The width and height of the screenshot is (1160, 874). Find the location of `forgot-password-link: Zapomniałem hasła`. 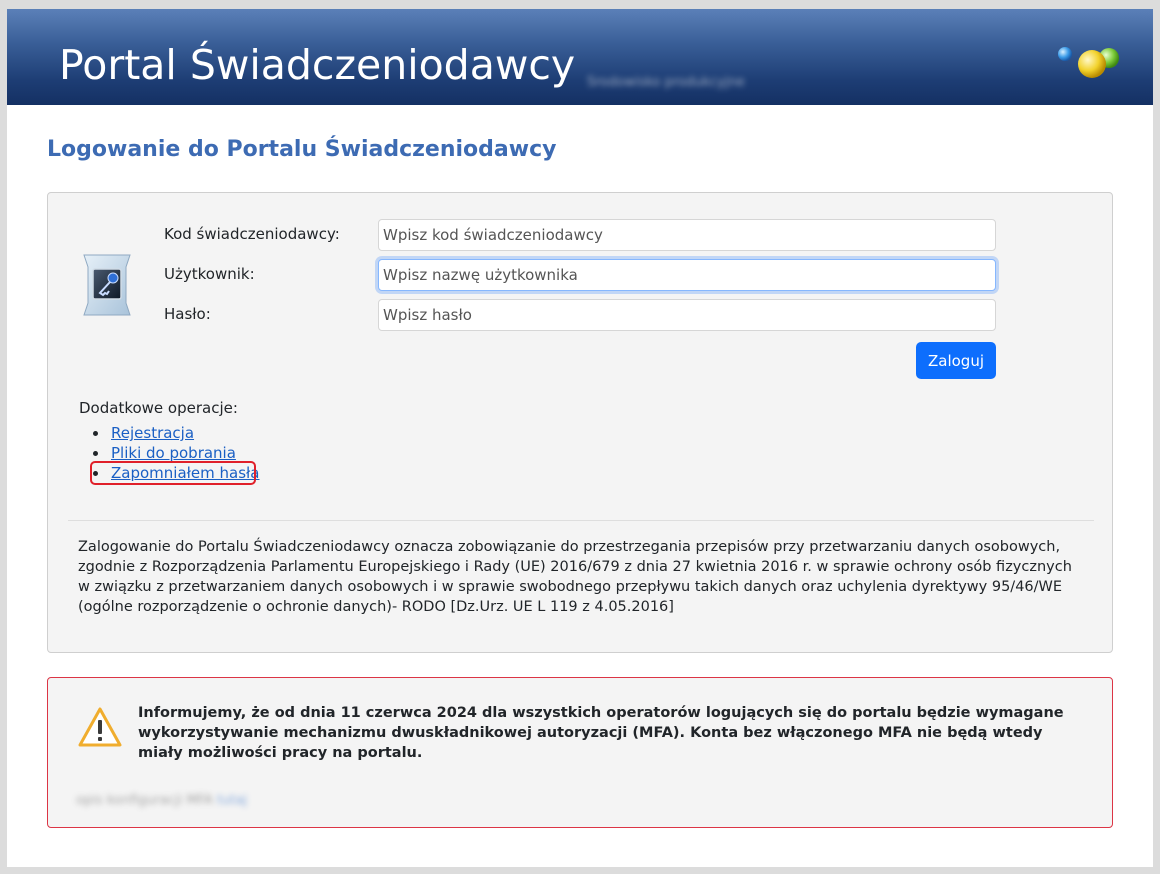

forgot-password-link: Zapomniałem hasła is located at coordinates (185, 473).